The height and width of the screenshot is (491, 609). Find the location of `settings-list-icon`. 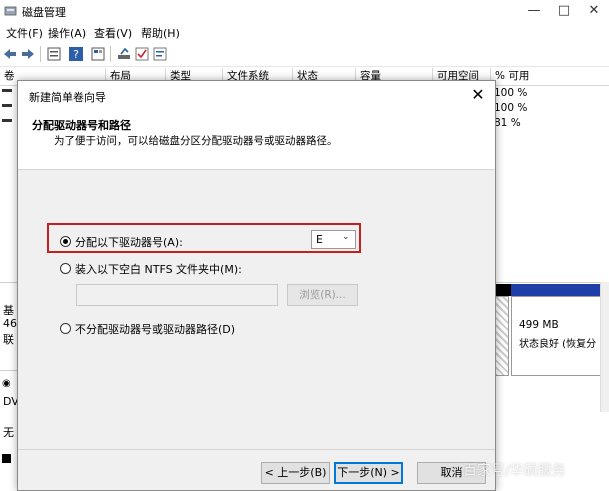

settings-list-icon is located at coordinates (160, 54).